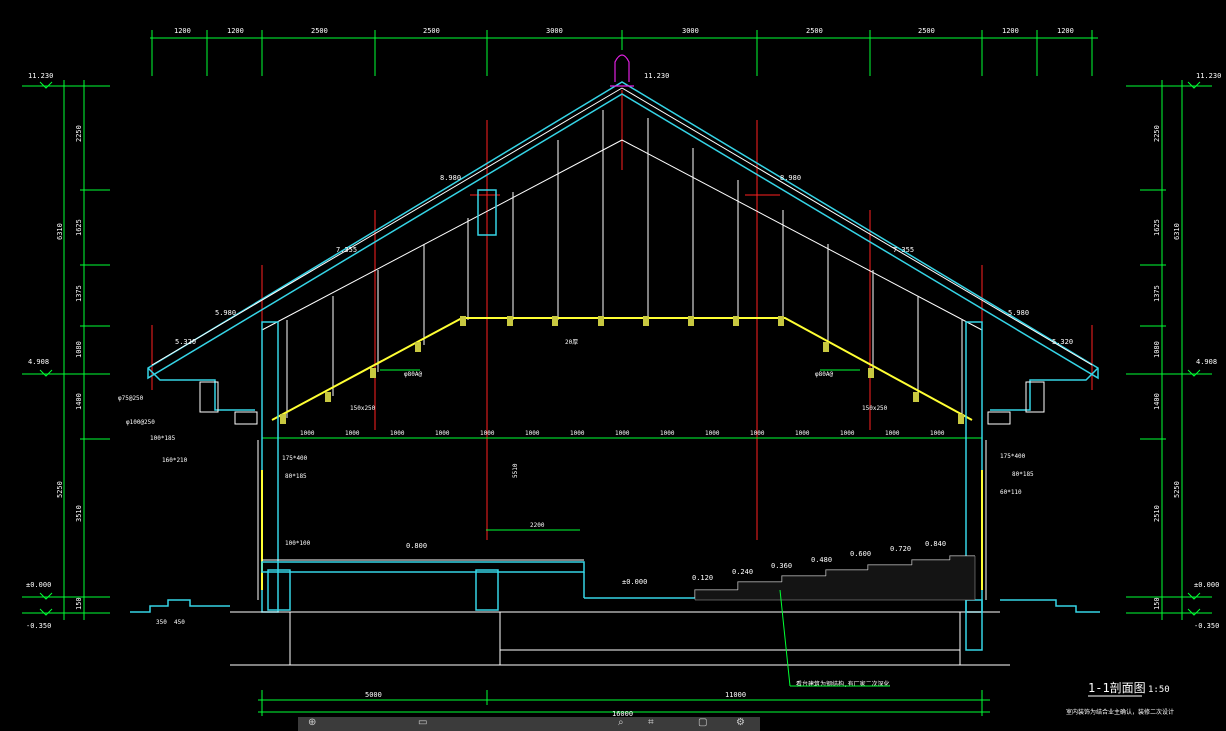 The height and width of the screenshot is (731, 1226). What do you see at coordinates (1157, 227) in the screenshot?
I see `right-vdim-3: 1625` at bounding box center [1157, 227].